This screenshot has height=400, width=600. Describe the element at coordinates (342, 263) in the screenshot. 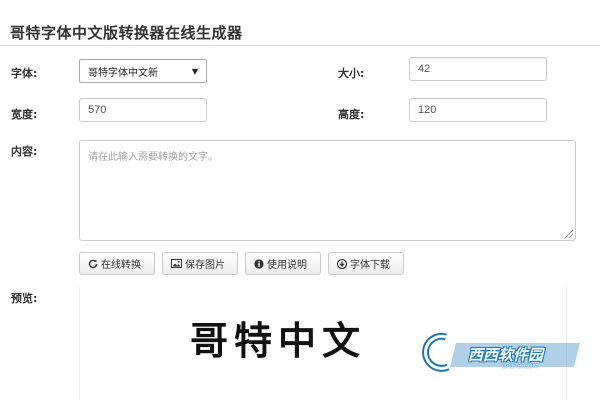

I see `download-icon` at that location.